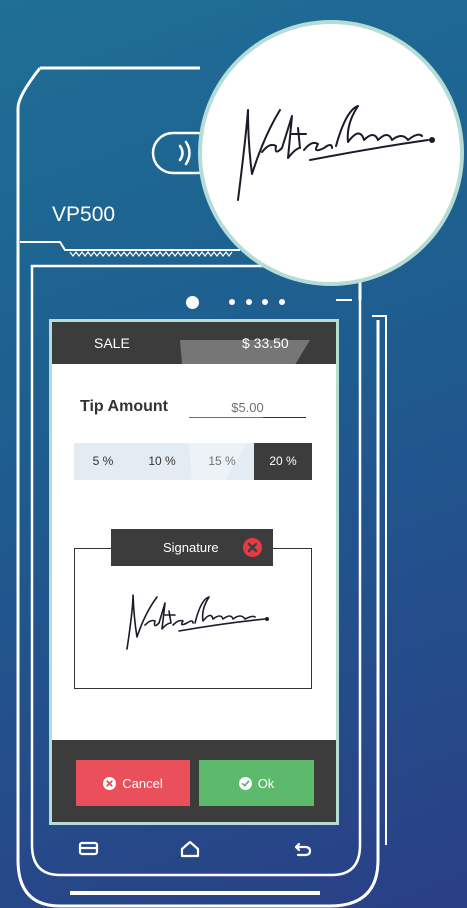 The width and height of the screenshot is (467, 908). I want to click on close-circle-icon, so click(110, 783).